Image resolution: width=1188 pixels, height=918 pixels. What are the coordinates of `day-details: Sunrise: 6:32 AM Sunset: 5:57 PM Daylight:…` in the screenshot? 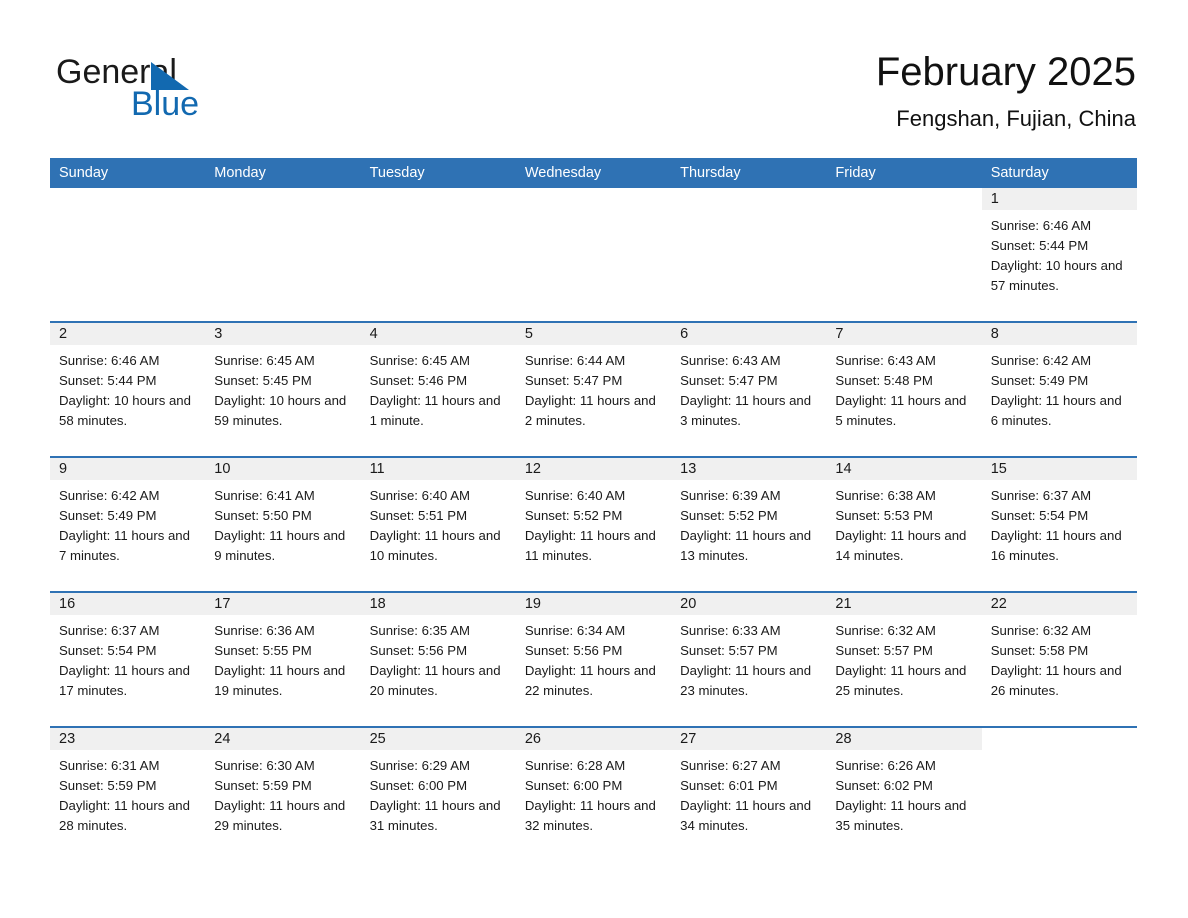 It's located at (903, 658).